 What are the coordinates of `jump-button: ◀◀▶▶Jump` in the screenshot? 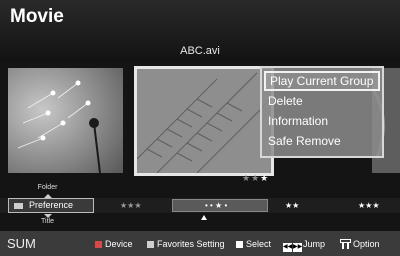 It's located at (304, 245).